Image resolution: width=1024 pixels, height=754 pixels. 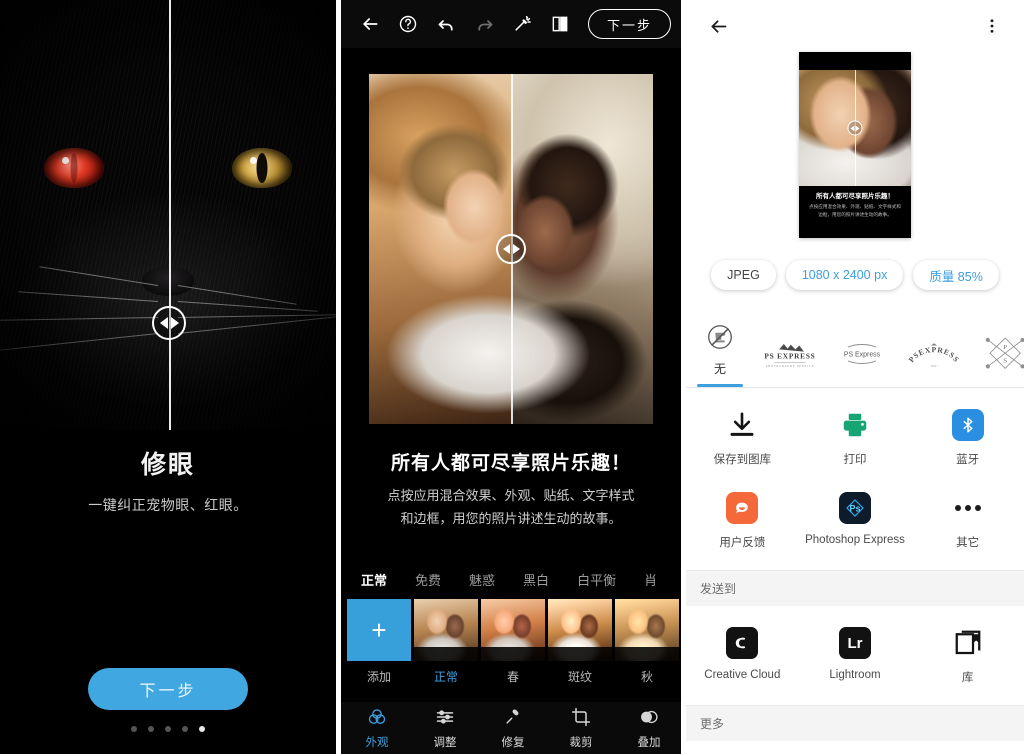 What do you see at coordinates (580, 641) in the screenshot?
I see `filter-thumbnail: 斑纹` at bounding box center [580, 641].